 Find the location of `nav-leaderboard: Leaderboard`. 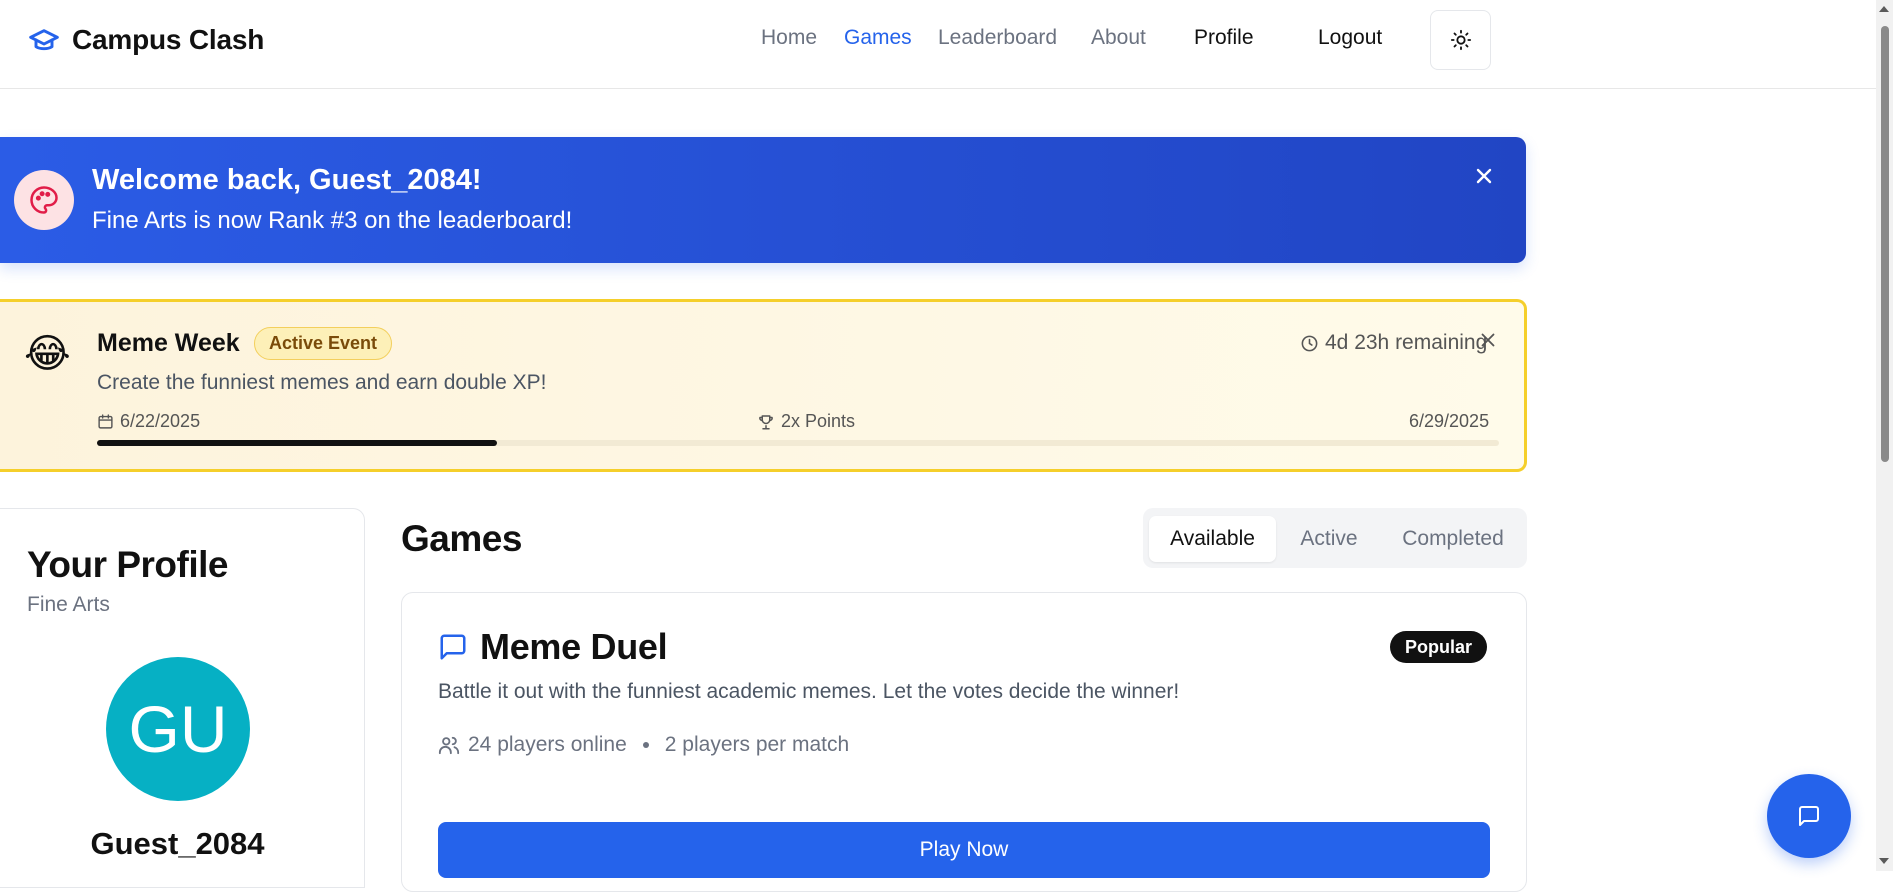

nav-leaderboard: Leaderboard is located at coordinates (997, 40).